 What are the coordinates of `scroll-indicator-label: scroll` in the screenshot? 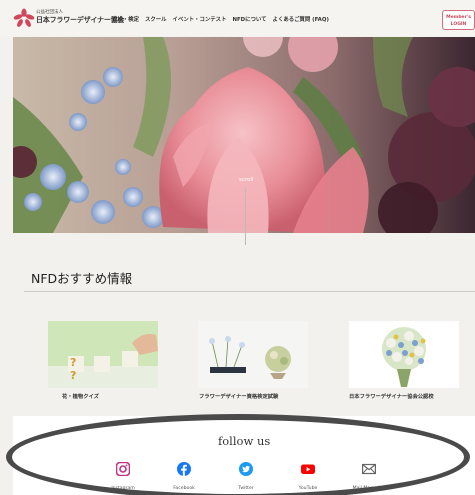 It's located at (246, 180).